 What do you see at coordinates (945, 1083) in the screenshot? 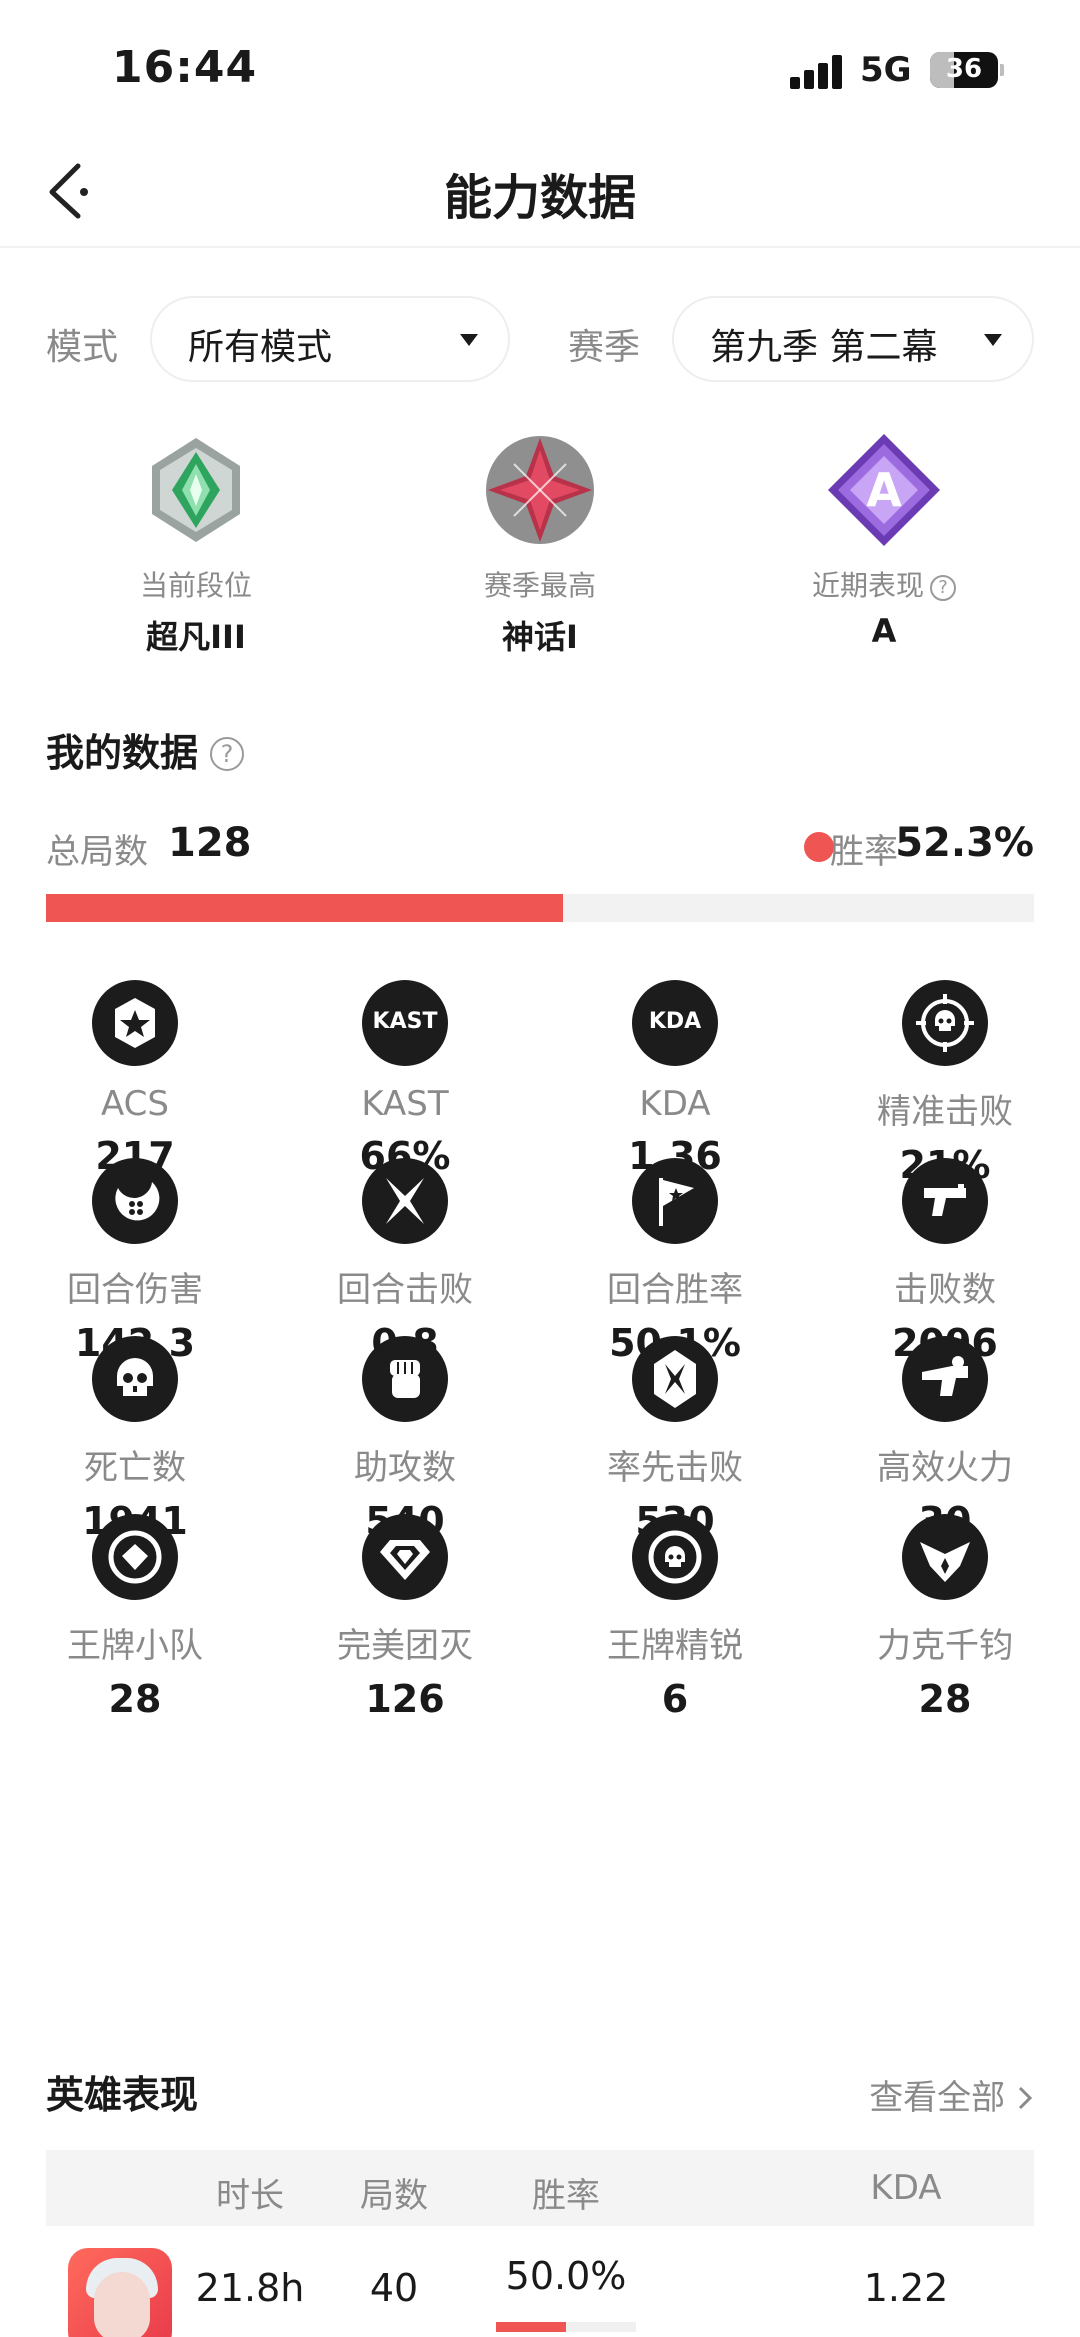
I see `stat-cell: 精准击败21%` at bounding box center [945, 1083].